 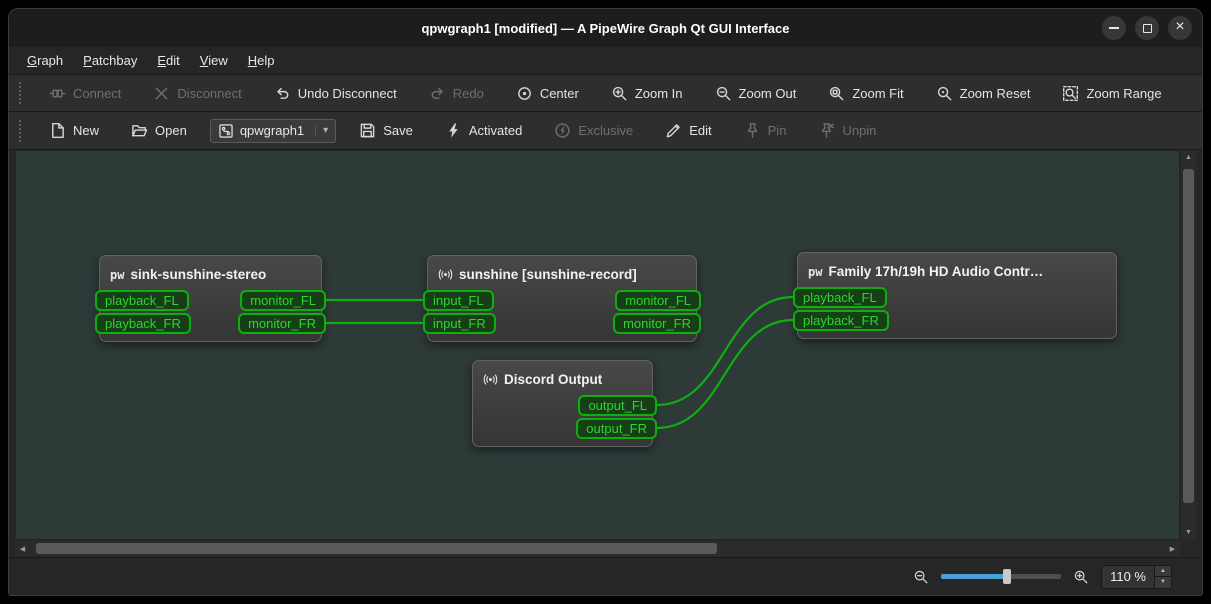 I want to click on zoom-range-button: Zoom Range, so click(x=1111, y=93).